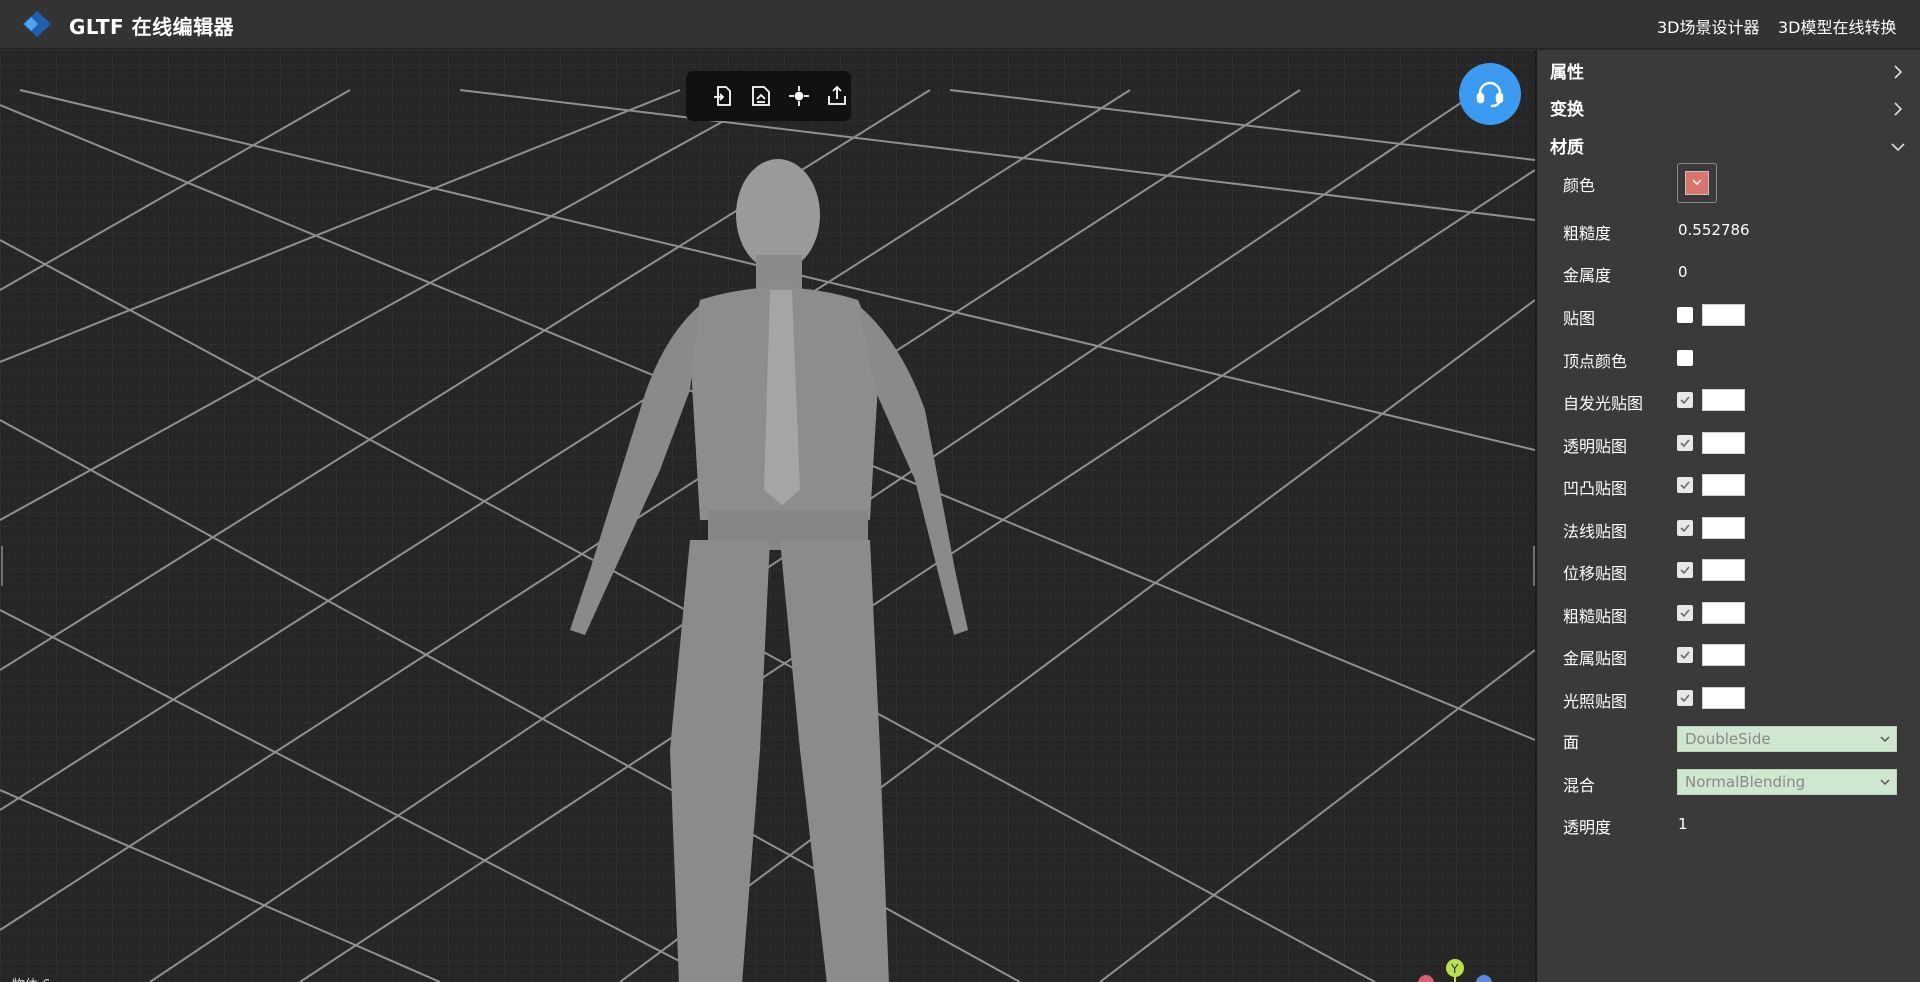 The height and width of the screenshot is (982, 1920). I want to click on color-swatch-fill, so click(1697, 183).